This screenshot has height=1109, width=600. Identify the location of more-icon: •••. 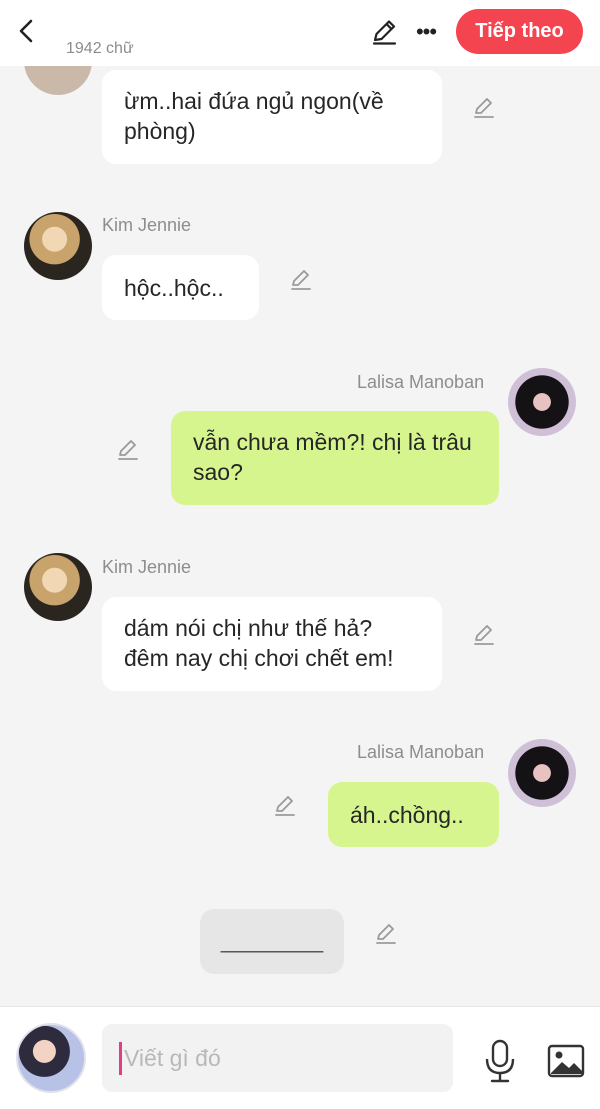
(426, 31).